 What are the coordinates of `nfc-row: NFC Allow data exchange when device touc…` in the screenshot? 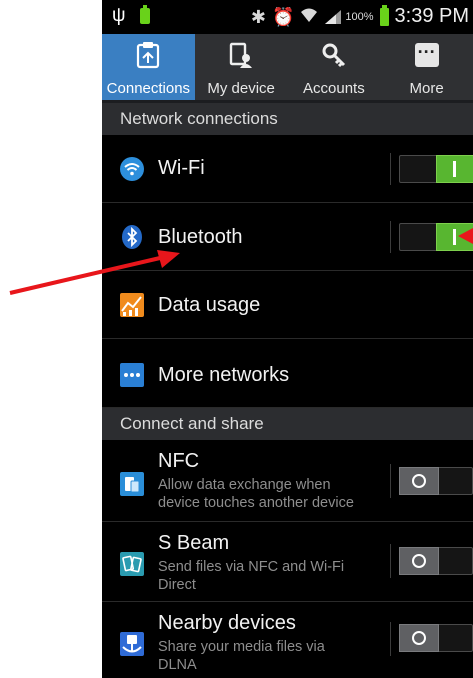 It's located at (287, 481).